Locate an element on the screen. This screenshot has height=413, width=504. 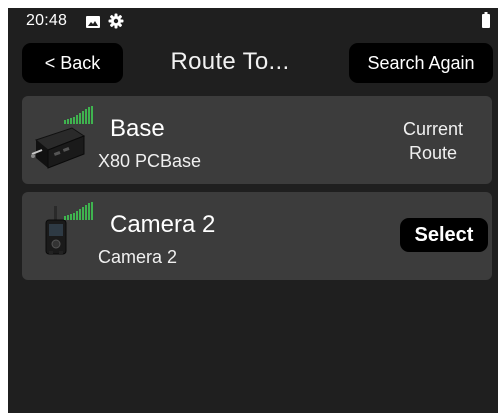
image-icon is located at coordinates (93, 24).